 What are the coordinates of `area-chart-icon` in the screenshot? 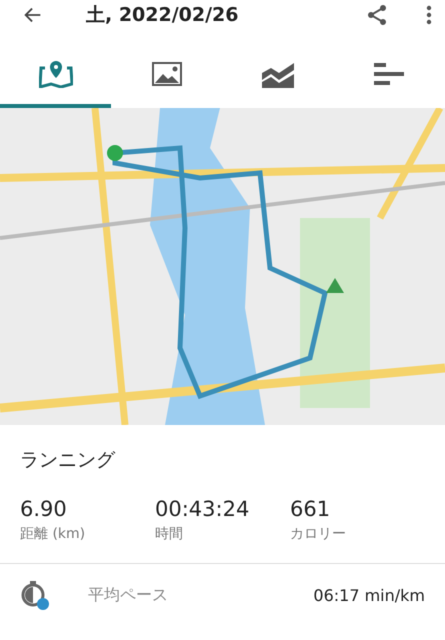 It's located at (278, 74).